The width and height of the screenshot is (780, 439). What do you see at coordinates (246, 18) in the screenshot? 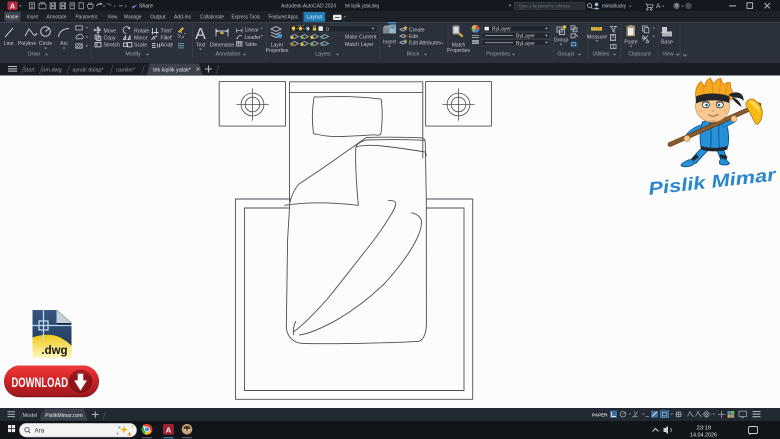
I see `svg-text: Express Tools` at bounding box center [246, 18].